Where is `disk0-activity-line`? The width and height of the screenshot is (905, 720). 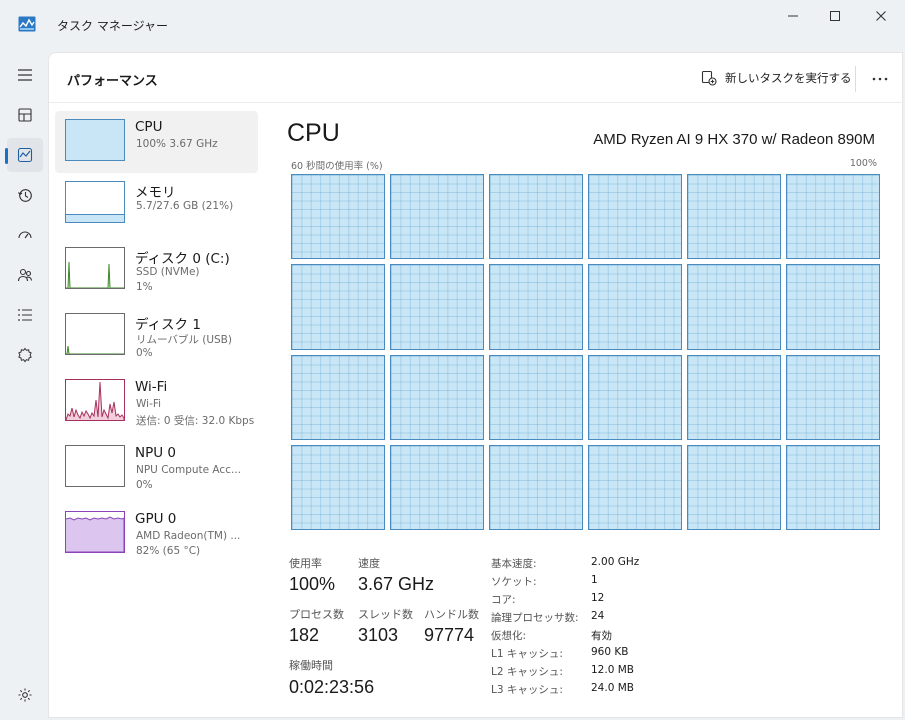
disk0-activity-line is located at coordinates (95, 274).